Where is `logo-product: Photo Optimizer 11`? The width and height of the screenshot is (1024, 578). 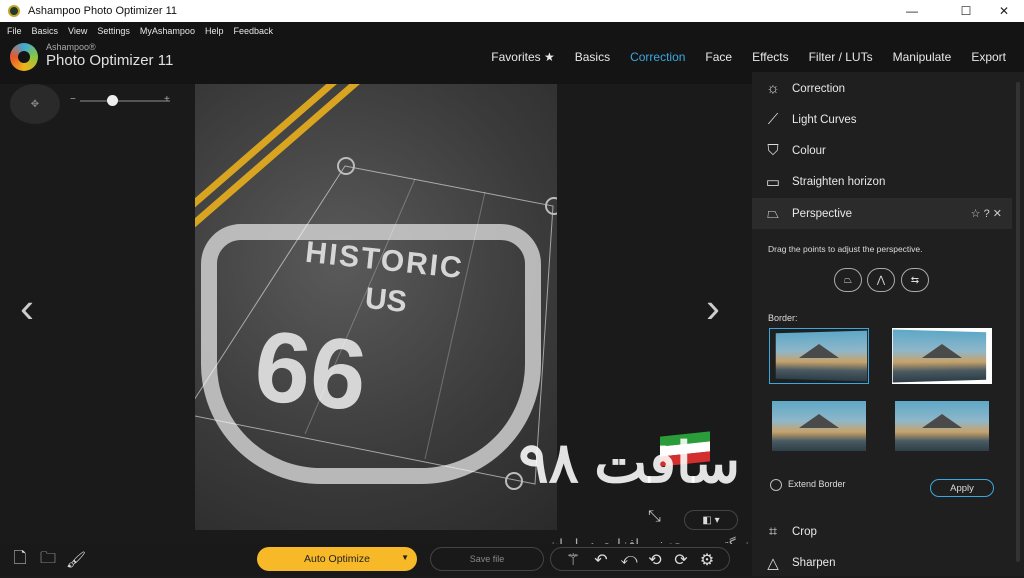
logo-product: Photo Optimizer 11 is located at coordinates (110, 60).